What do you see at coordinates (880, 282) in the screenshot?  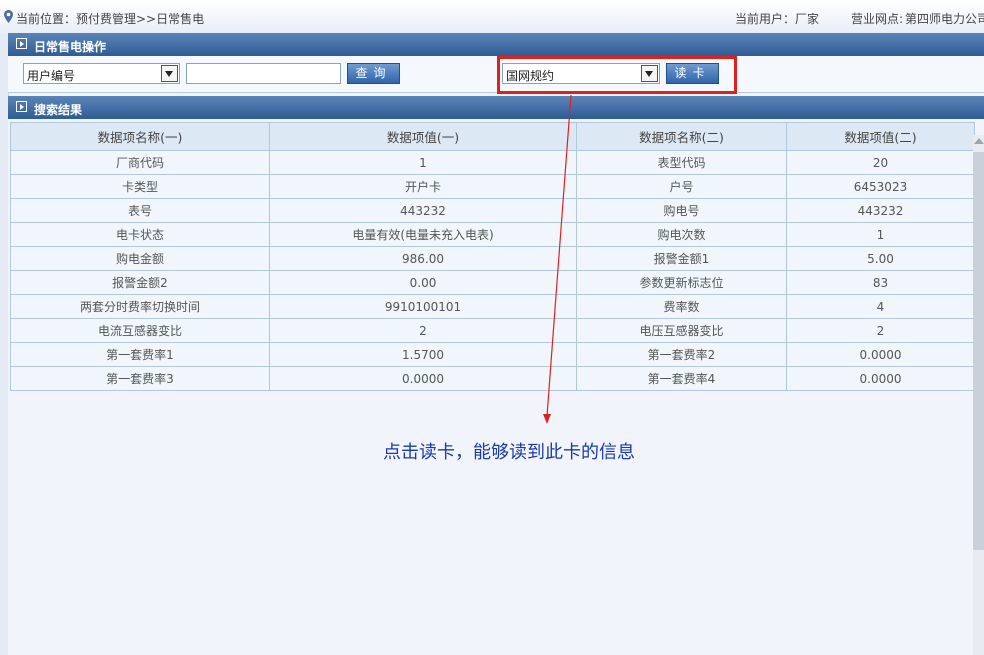 I see `data-item-value-cell: 83` at bounding box center [880, 282].